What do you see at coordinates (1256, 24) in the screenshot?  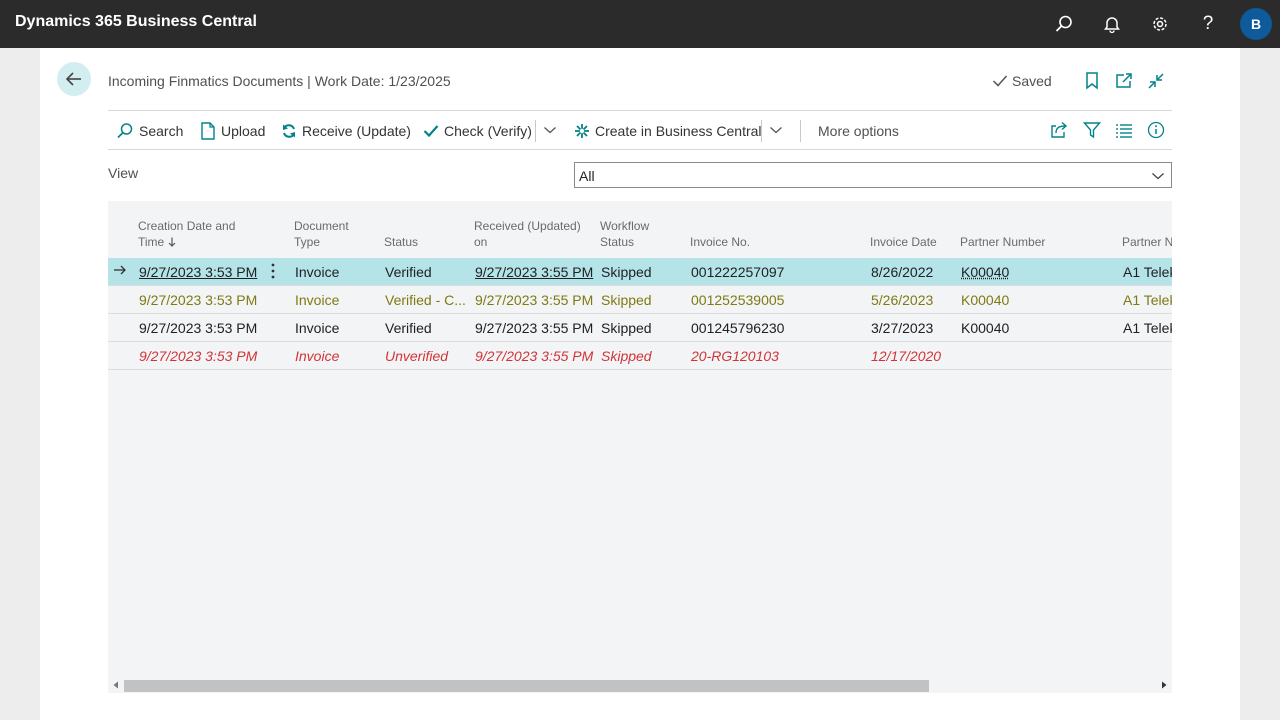 I see `avatar: B` at bounding box center [1256, 24].